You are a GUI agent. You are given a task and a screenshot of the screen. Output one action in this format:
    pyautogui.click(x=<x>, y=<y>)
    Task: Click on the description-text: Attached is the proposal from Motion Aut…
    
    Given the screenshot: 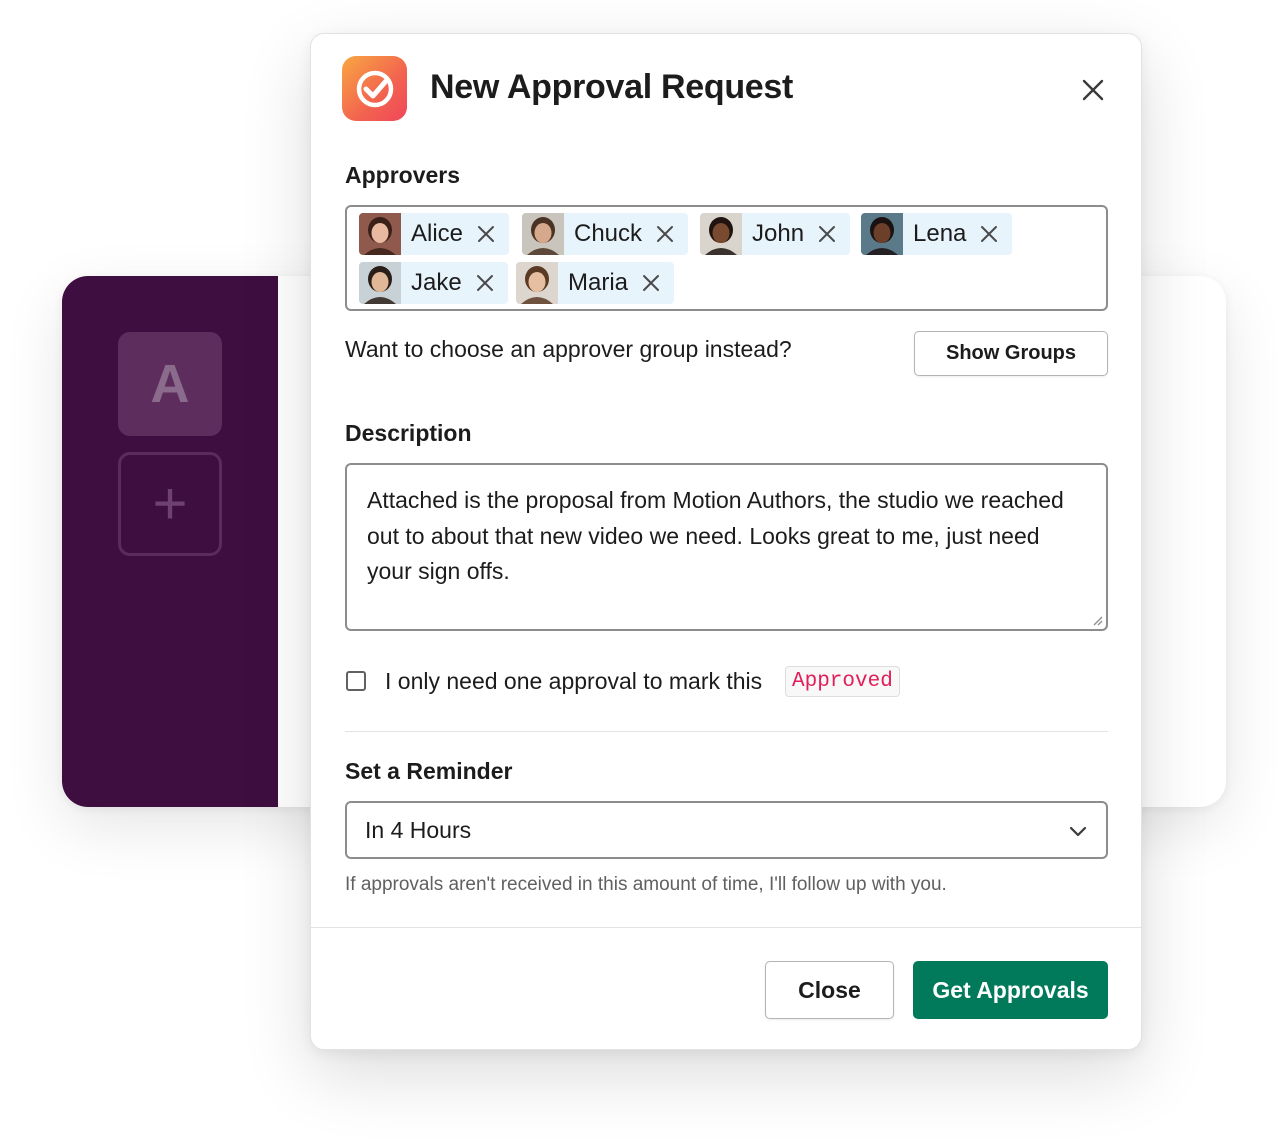 What is the action you would take?
    pyautogui.click(x=715, y=535)
    